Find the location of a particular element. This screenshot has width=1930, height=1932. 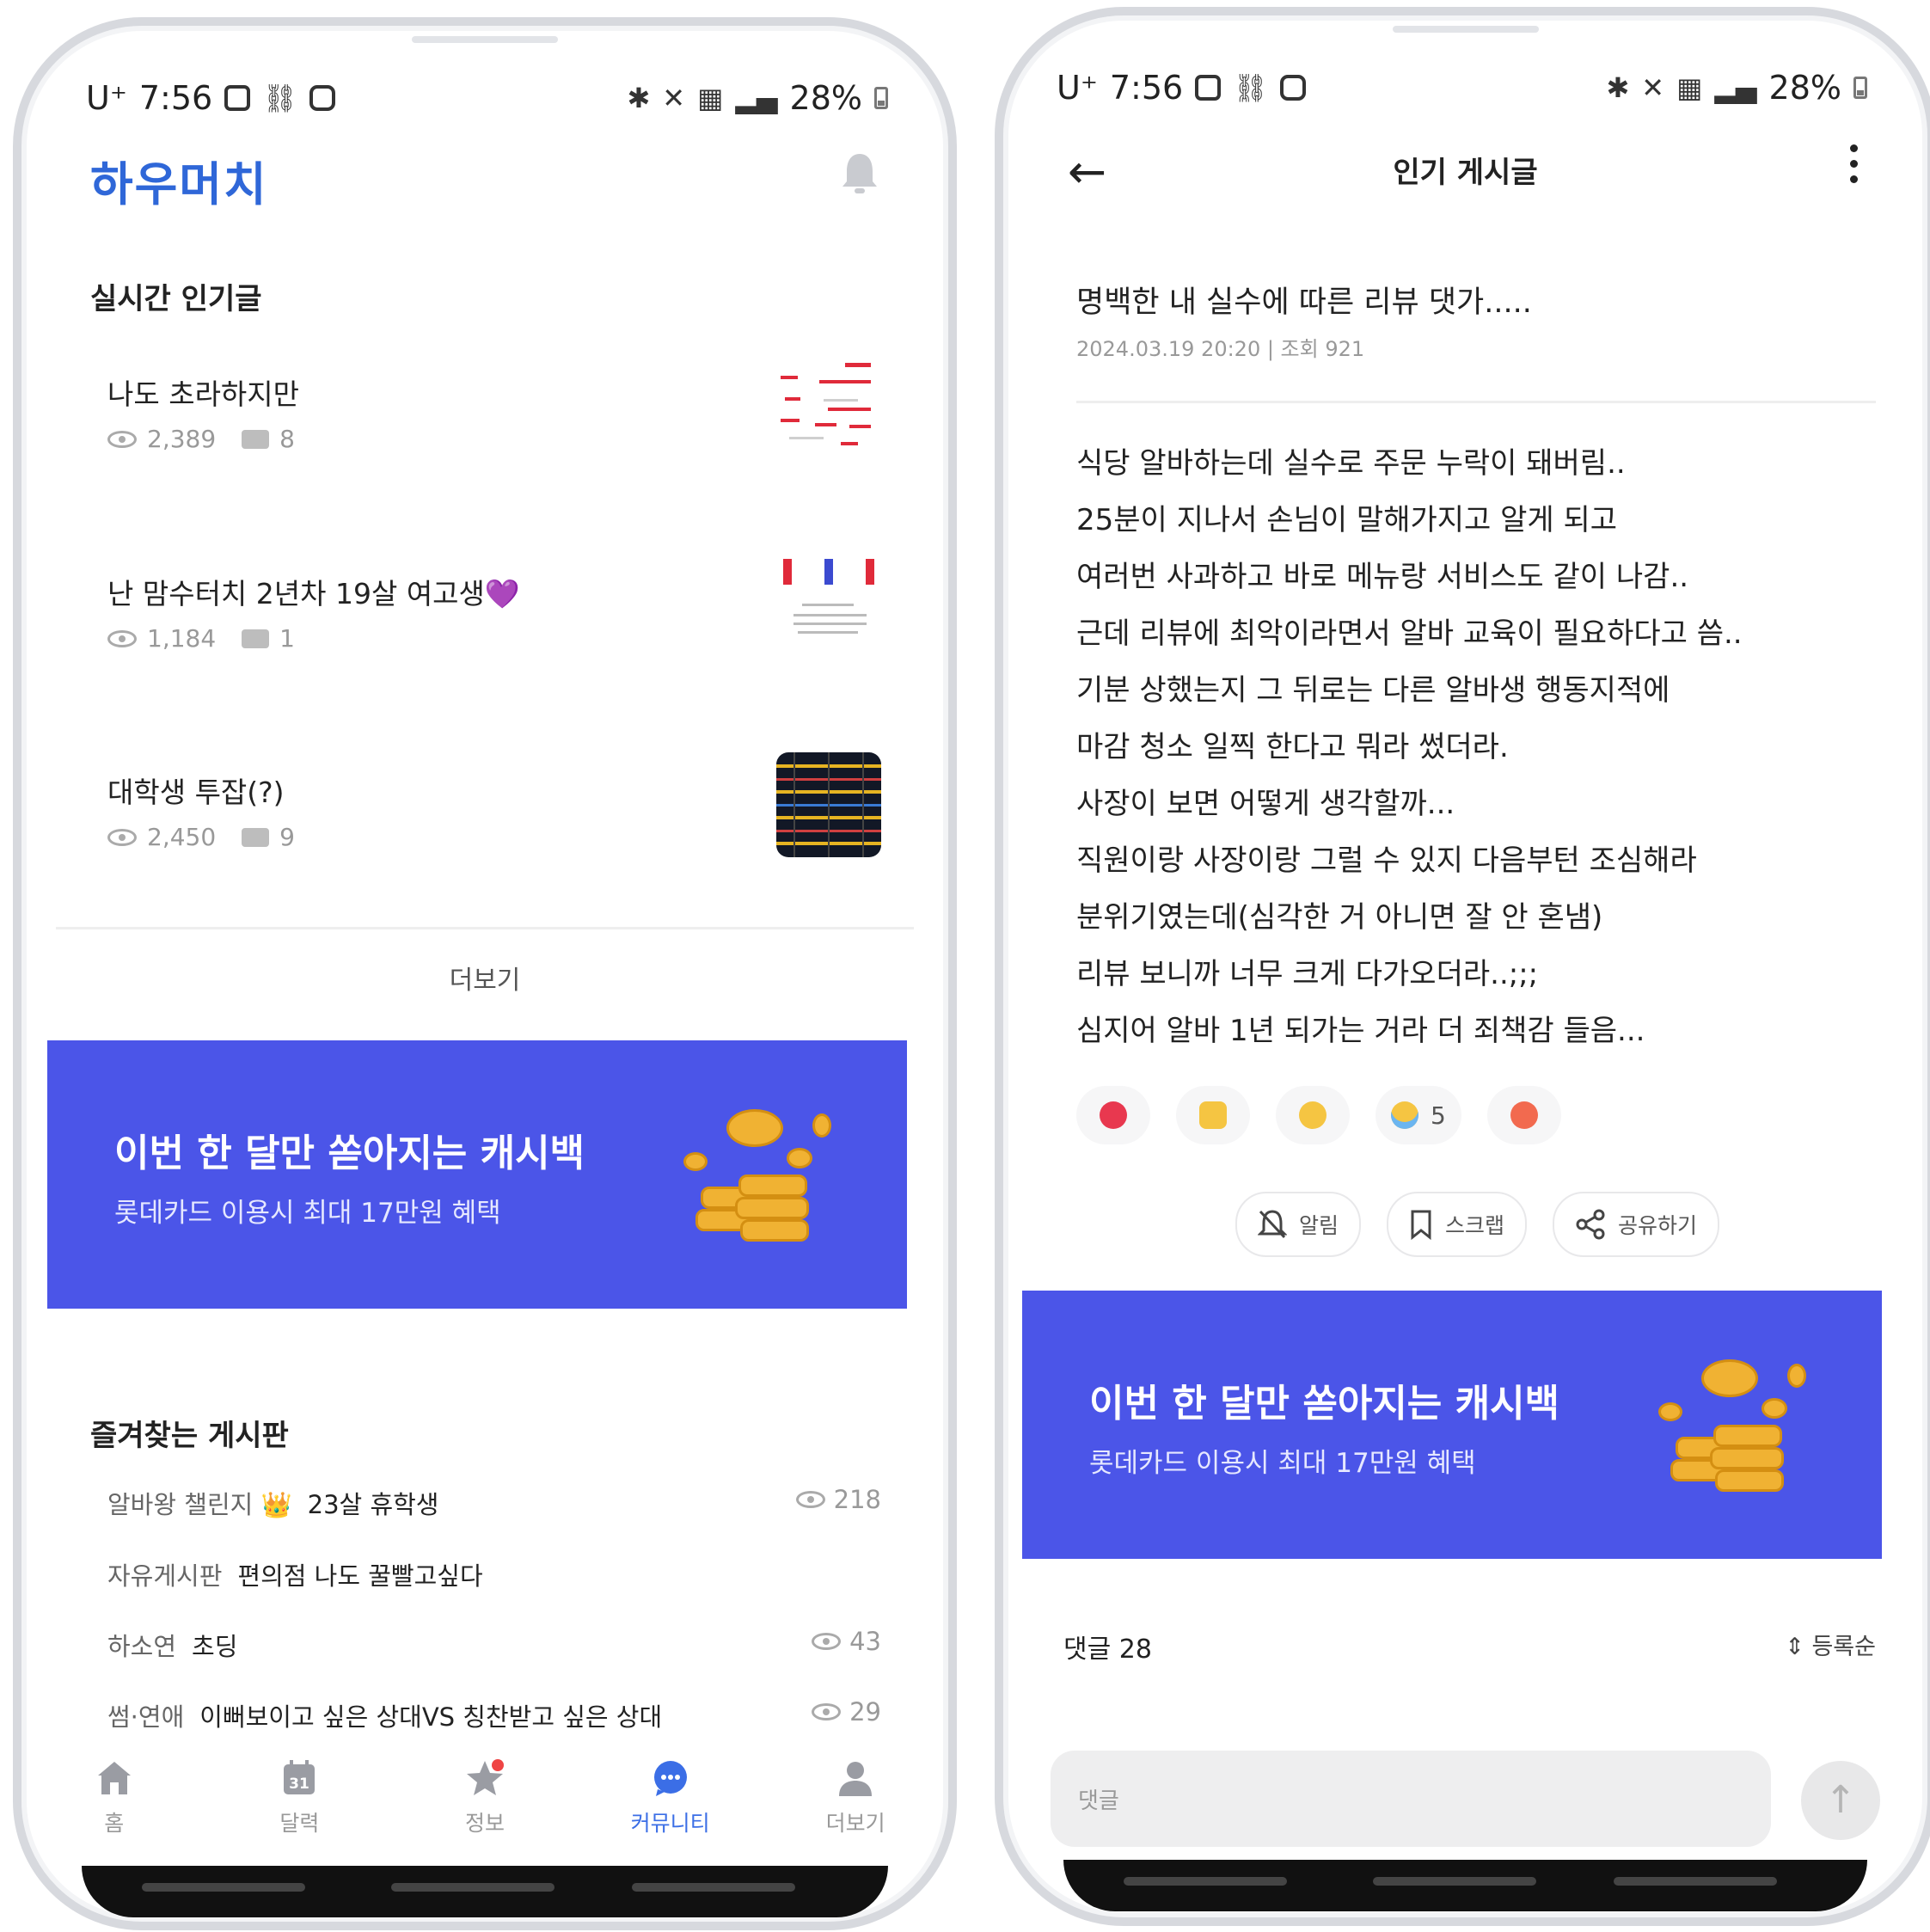

tab-community: 커뮤니티 is located at coordinates (670, 1809).